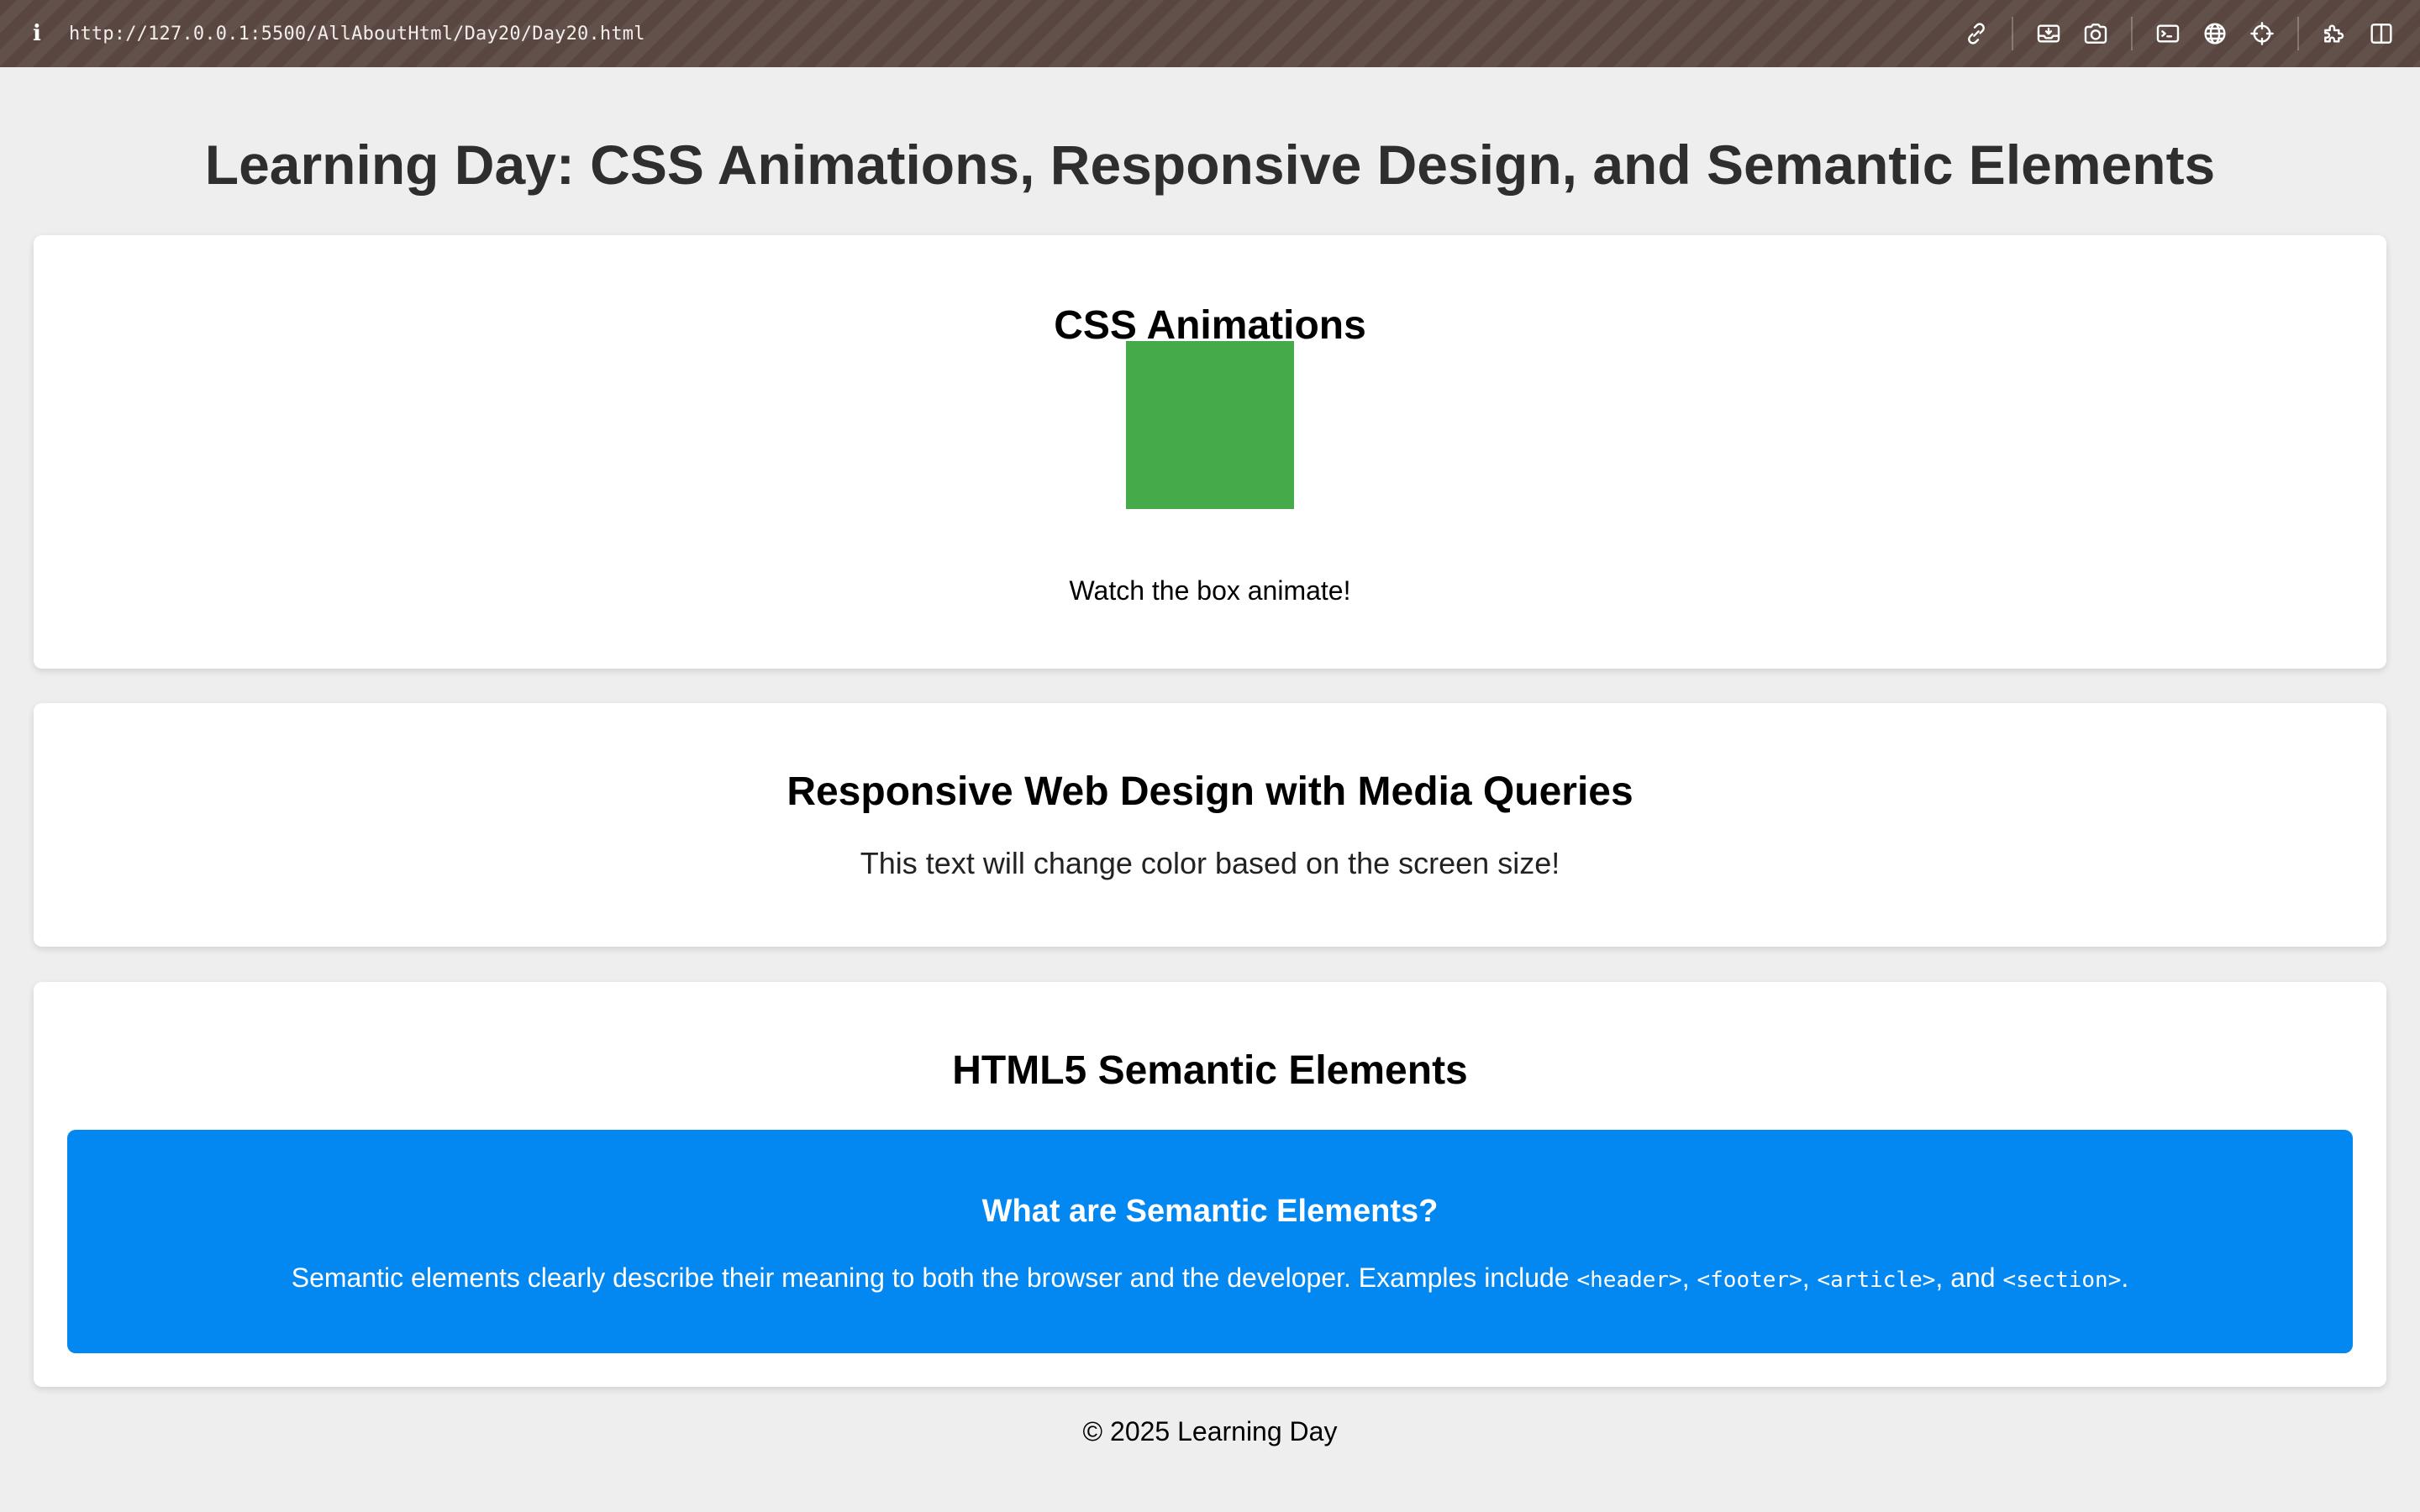  I want to click on info-icon: i, so click(36, 33).